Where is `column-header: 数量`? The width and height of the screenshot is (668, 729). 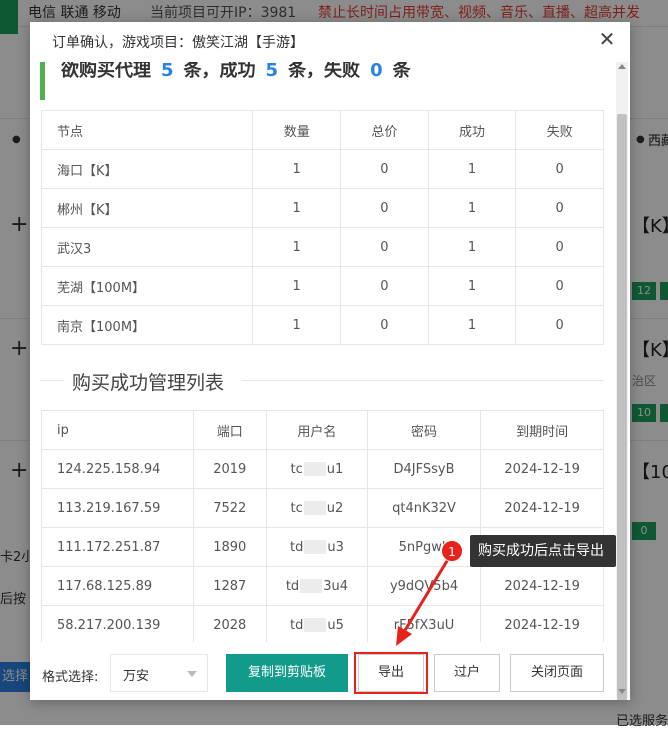 column-header: 数量 is located at coordinates (297, 130).